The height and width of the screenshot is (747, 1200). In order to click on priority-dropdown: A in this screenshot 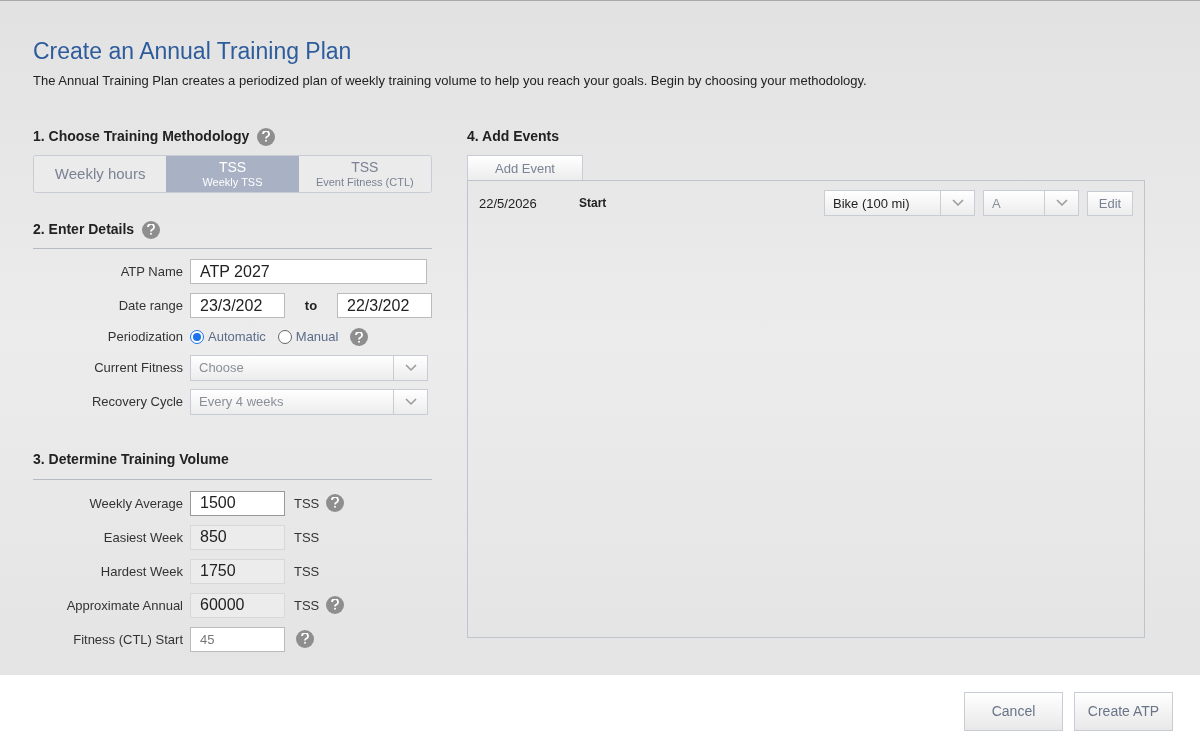, I will do `click(1031, 203)`.